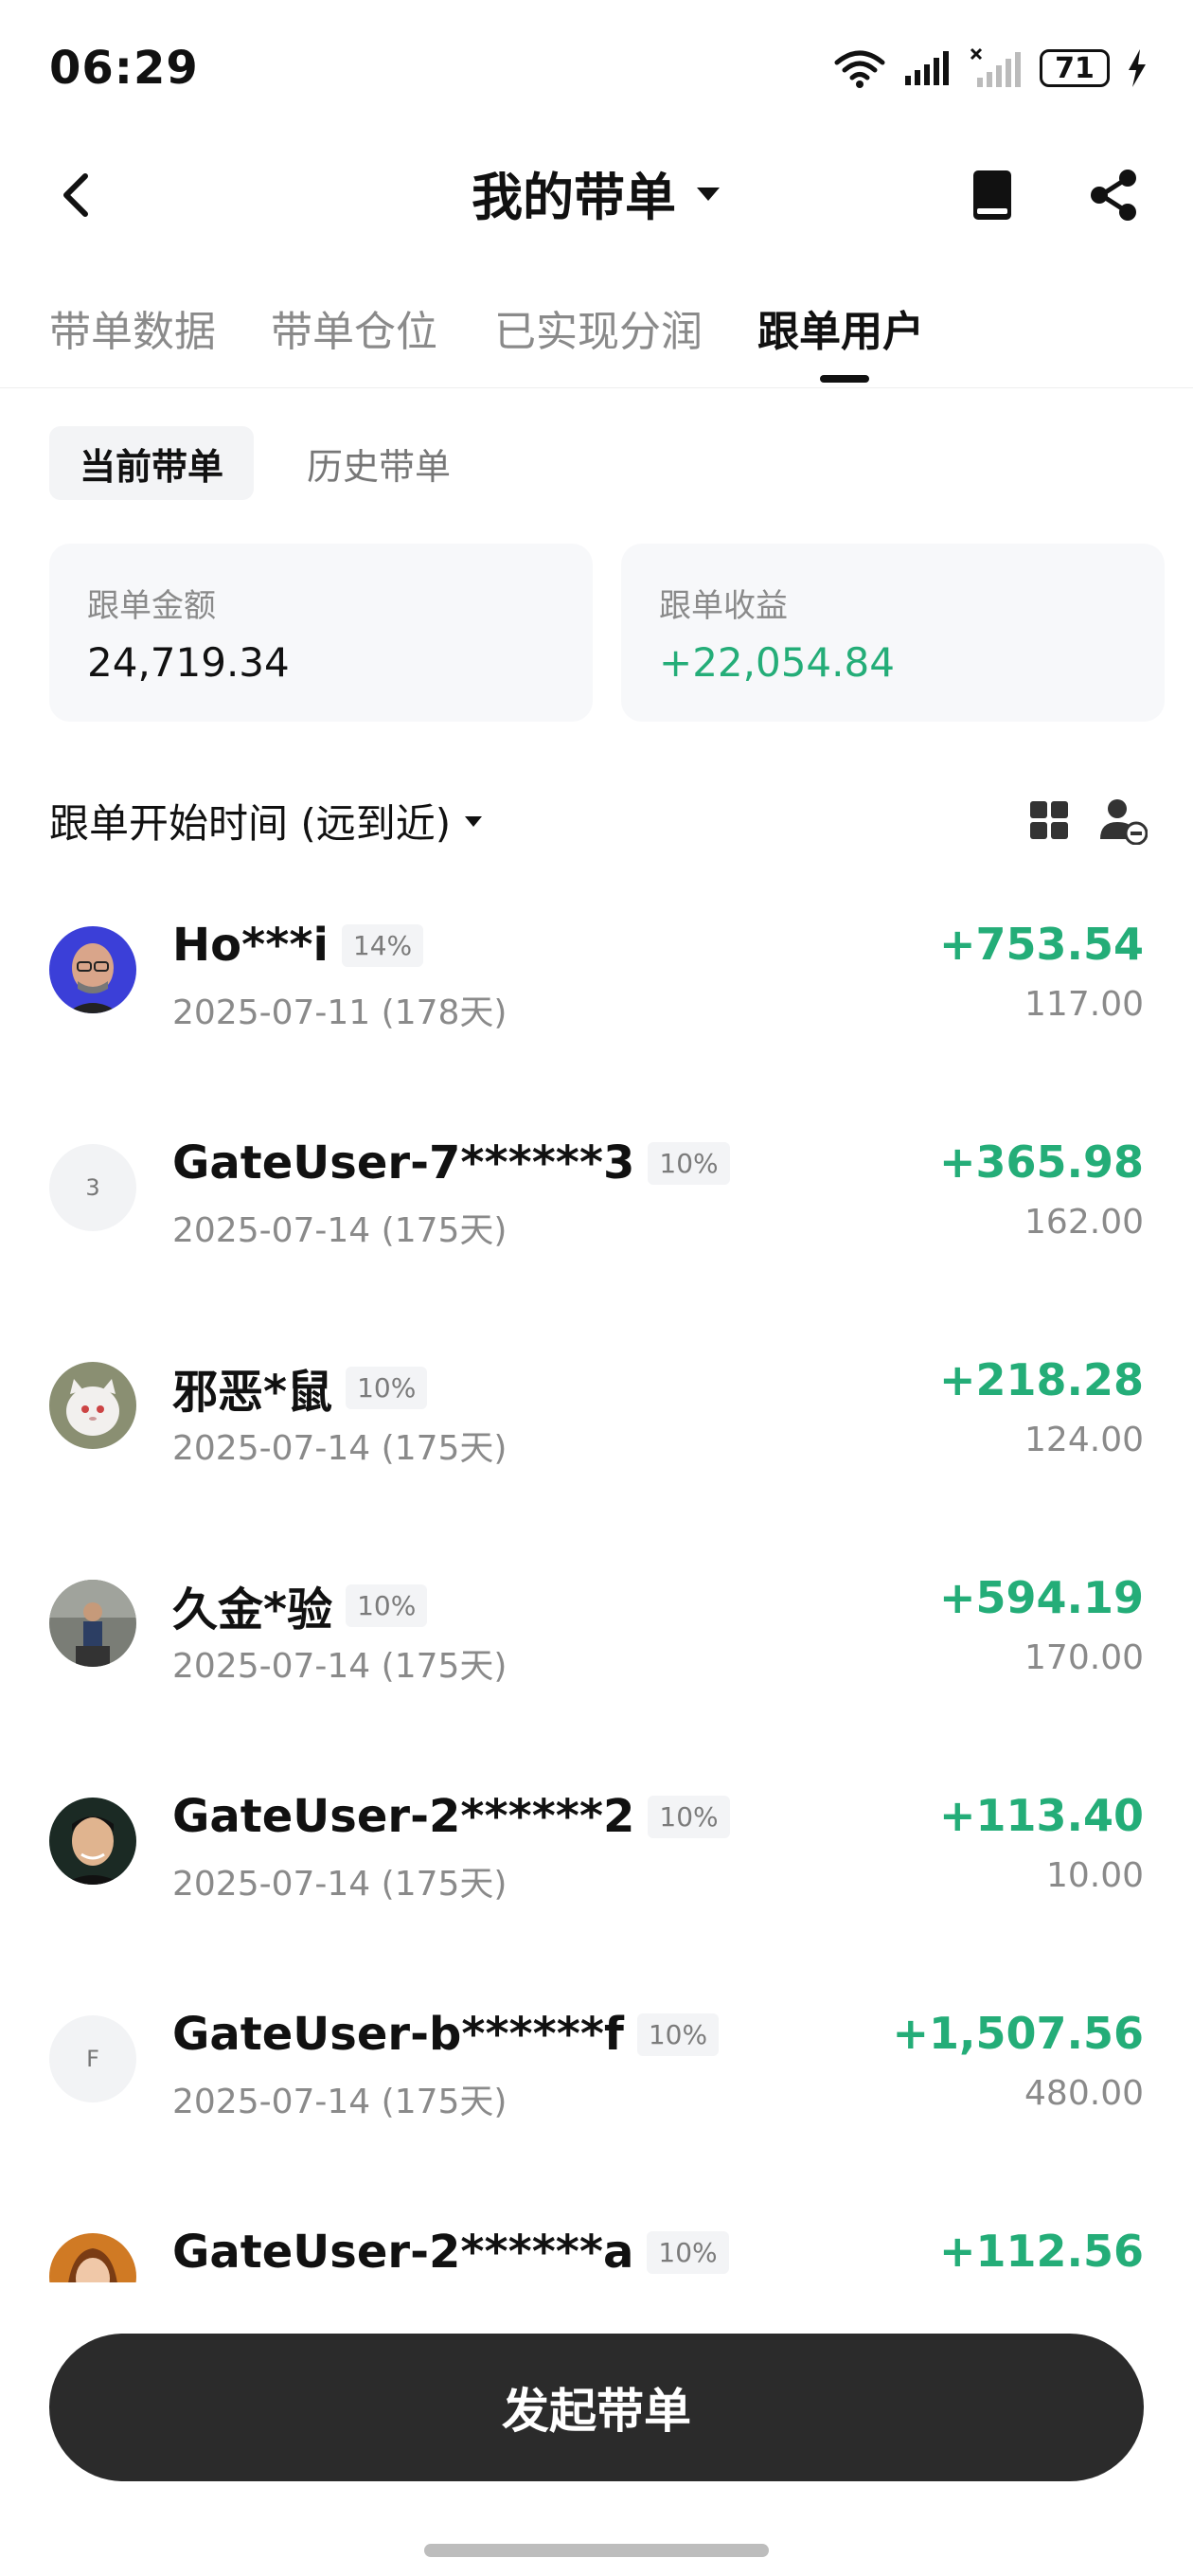  Describe the element at coordinates (1075, 68) in the screenshot. I see `battery-indicator: 71` at that location.